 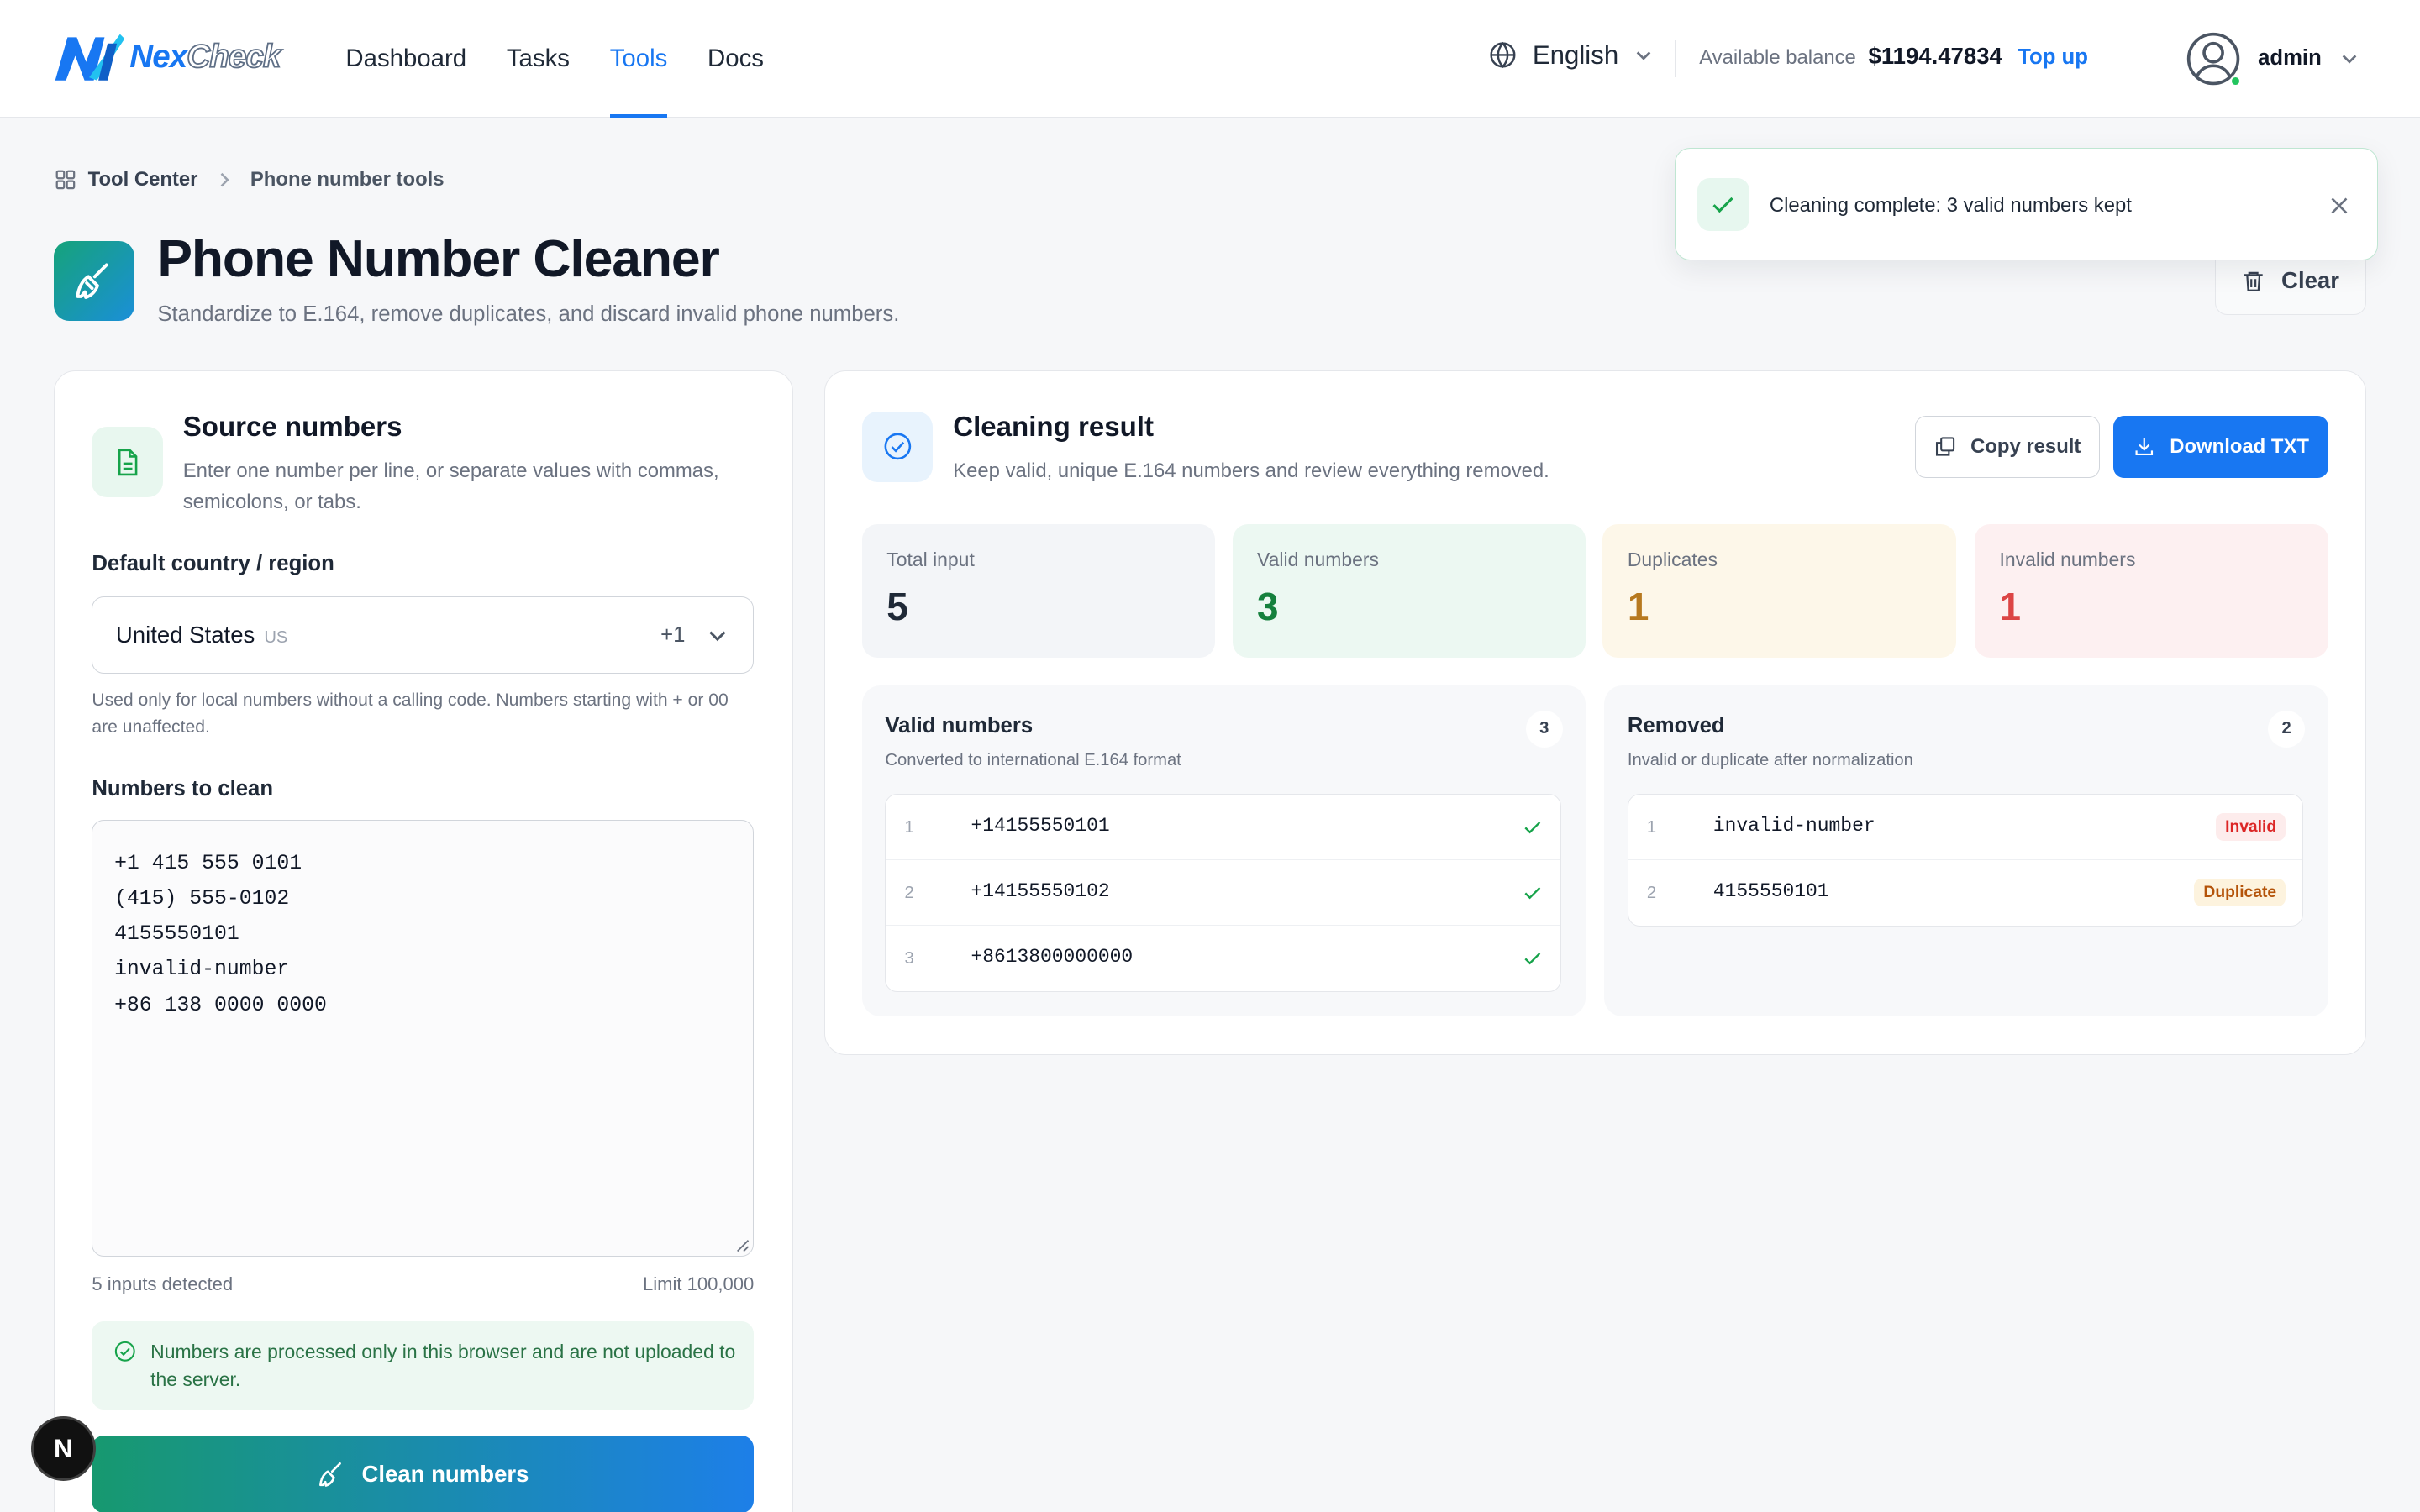 I want to click on valid-panel-description: Converted to international E.164 format, so click(x=1033, y=759).